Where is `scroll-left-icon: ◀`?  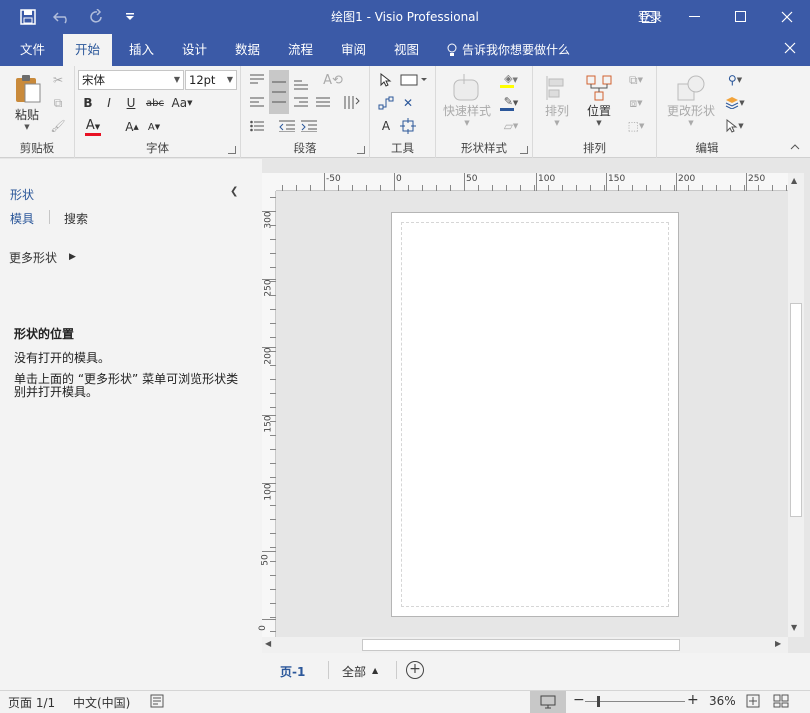
scroll-left-icon: ◀ is located at coordinates (268, 643).